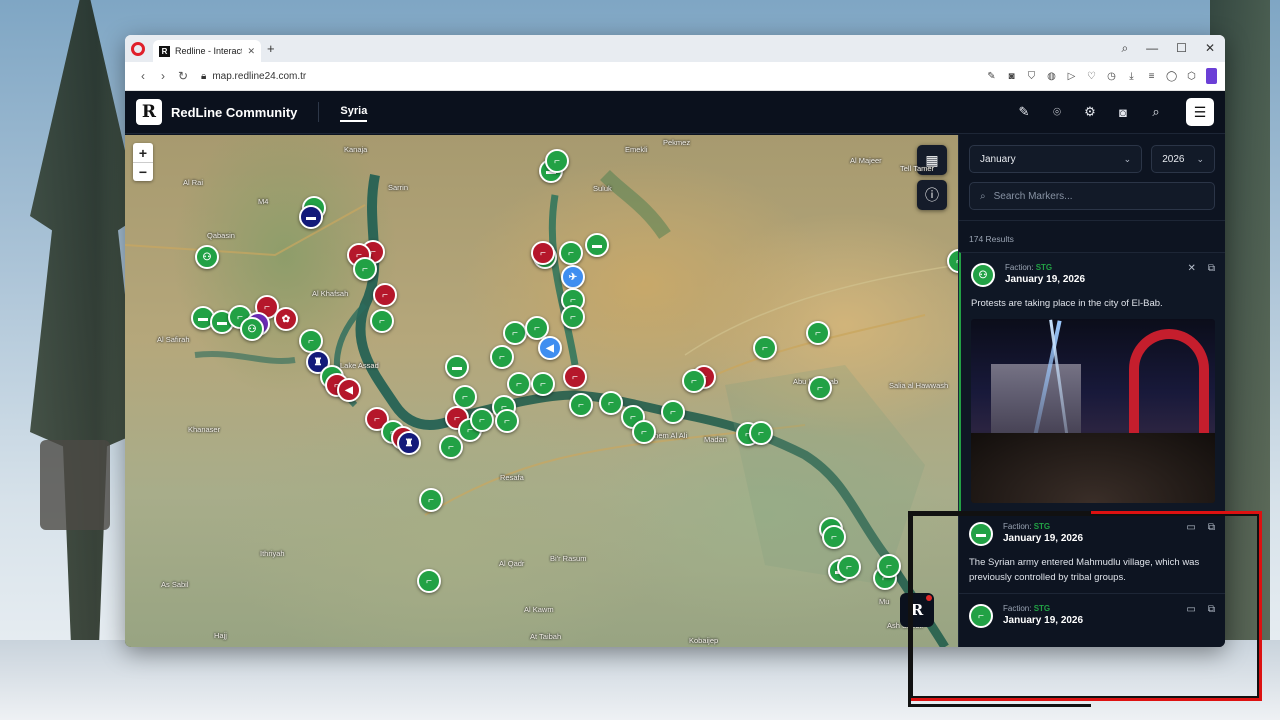  I want to click on opera-logo-icon, so click(138, 48).